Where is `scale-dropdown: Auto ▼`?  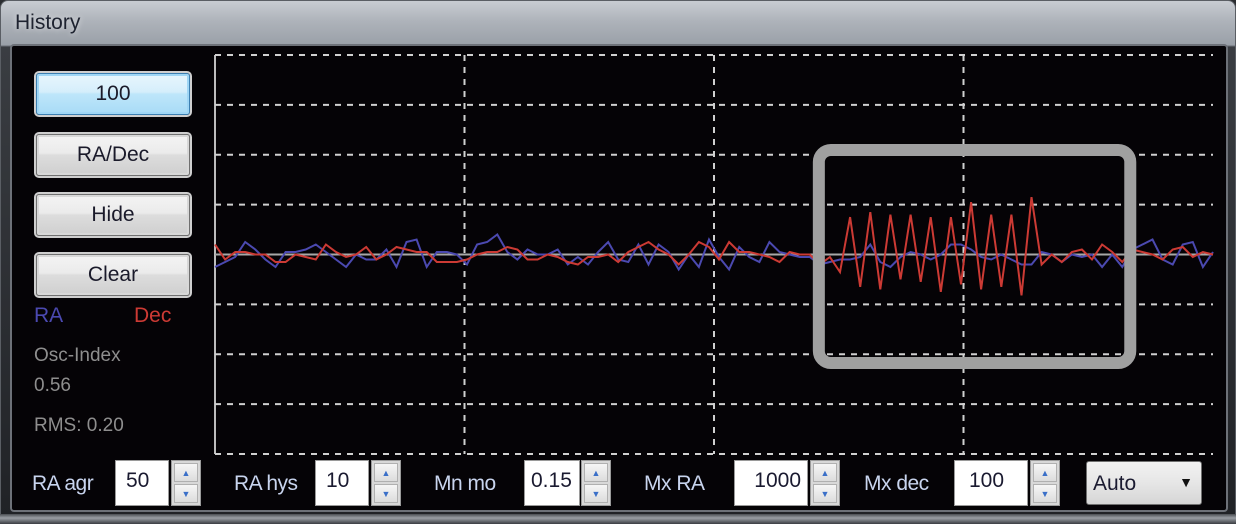
scale-dropdown: Auto ▼ is located at coordinates (1144, 483).